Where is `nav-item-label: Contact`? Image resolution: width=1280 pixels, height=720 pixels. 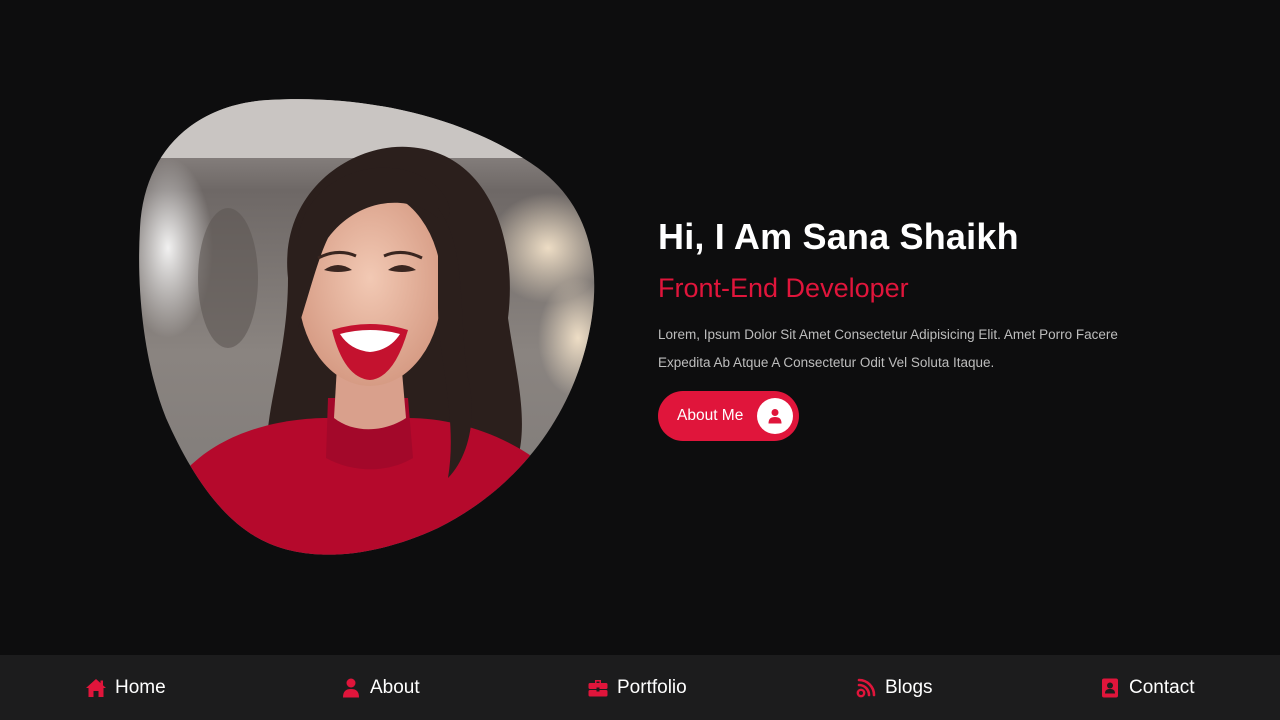 nav-item-label: Contact is located at coordinates (1162, 687).